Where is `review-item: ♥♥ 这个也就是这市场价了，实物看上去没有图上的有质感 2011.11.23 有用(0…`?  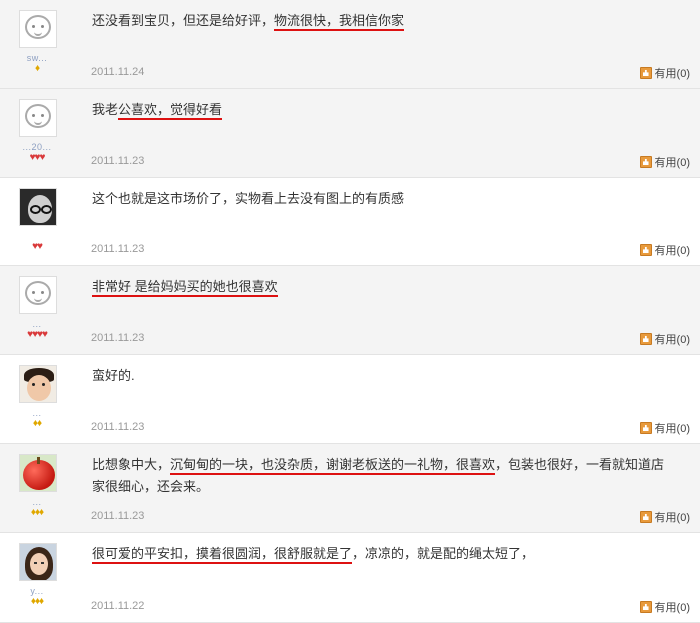 review-item: ♥♥ 这个也就是这市场价了，实物看上去没有图上的有质感 2011.11.23 有用(0… is located at coordinates (350, 222).